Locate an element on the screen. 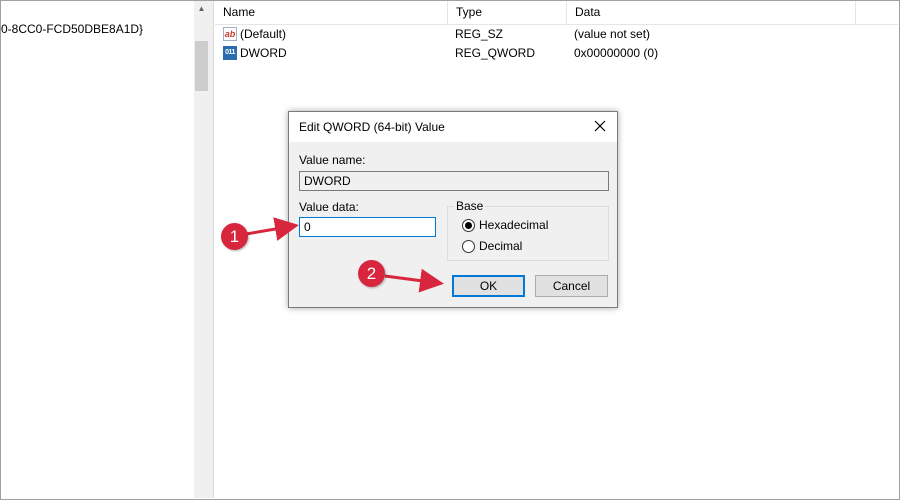 This screenshot has height=500, width=900. step-2-badge: 2 is located at coordinates (371, 273).